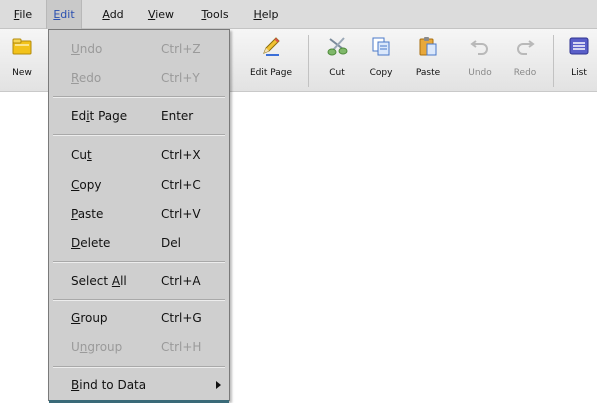  What do you see at coordinates (139, 49) in the screenshot?
I see `menu-item-undo: Undo Ctrl+Z` at bounding box center [139, 49].